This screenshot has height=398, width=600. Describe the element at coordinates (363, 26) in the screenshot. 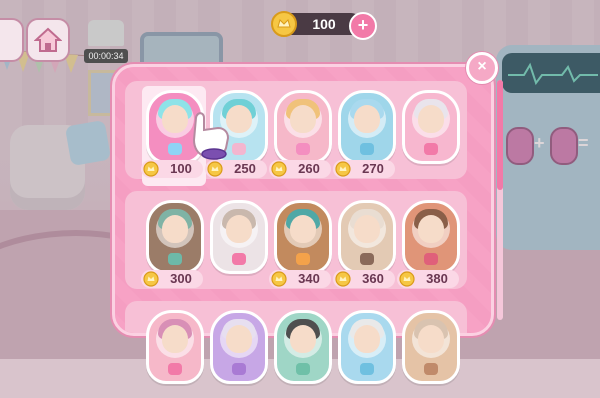

I see `add-coins-button: +` at that location.